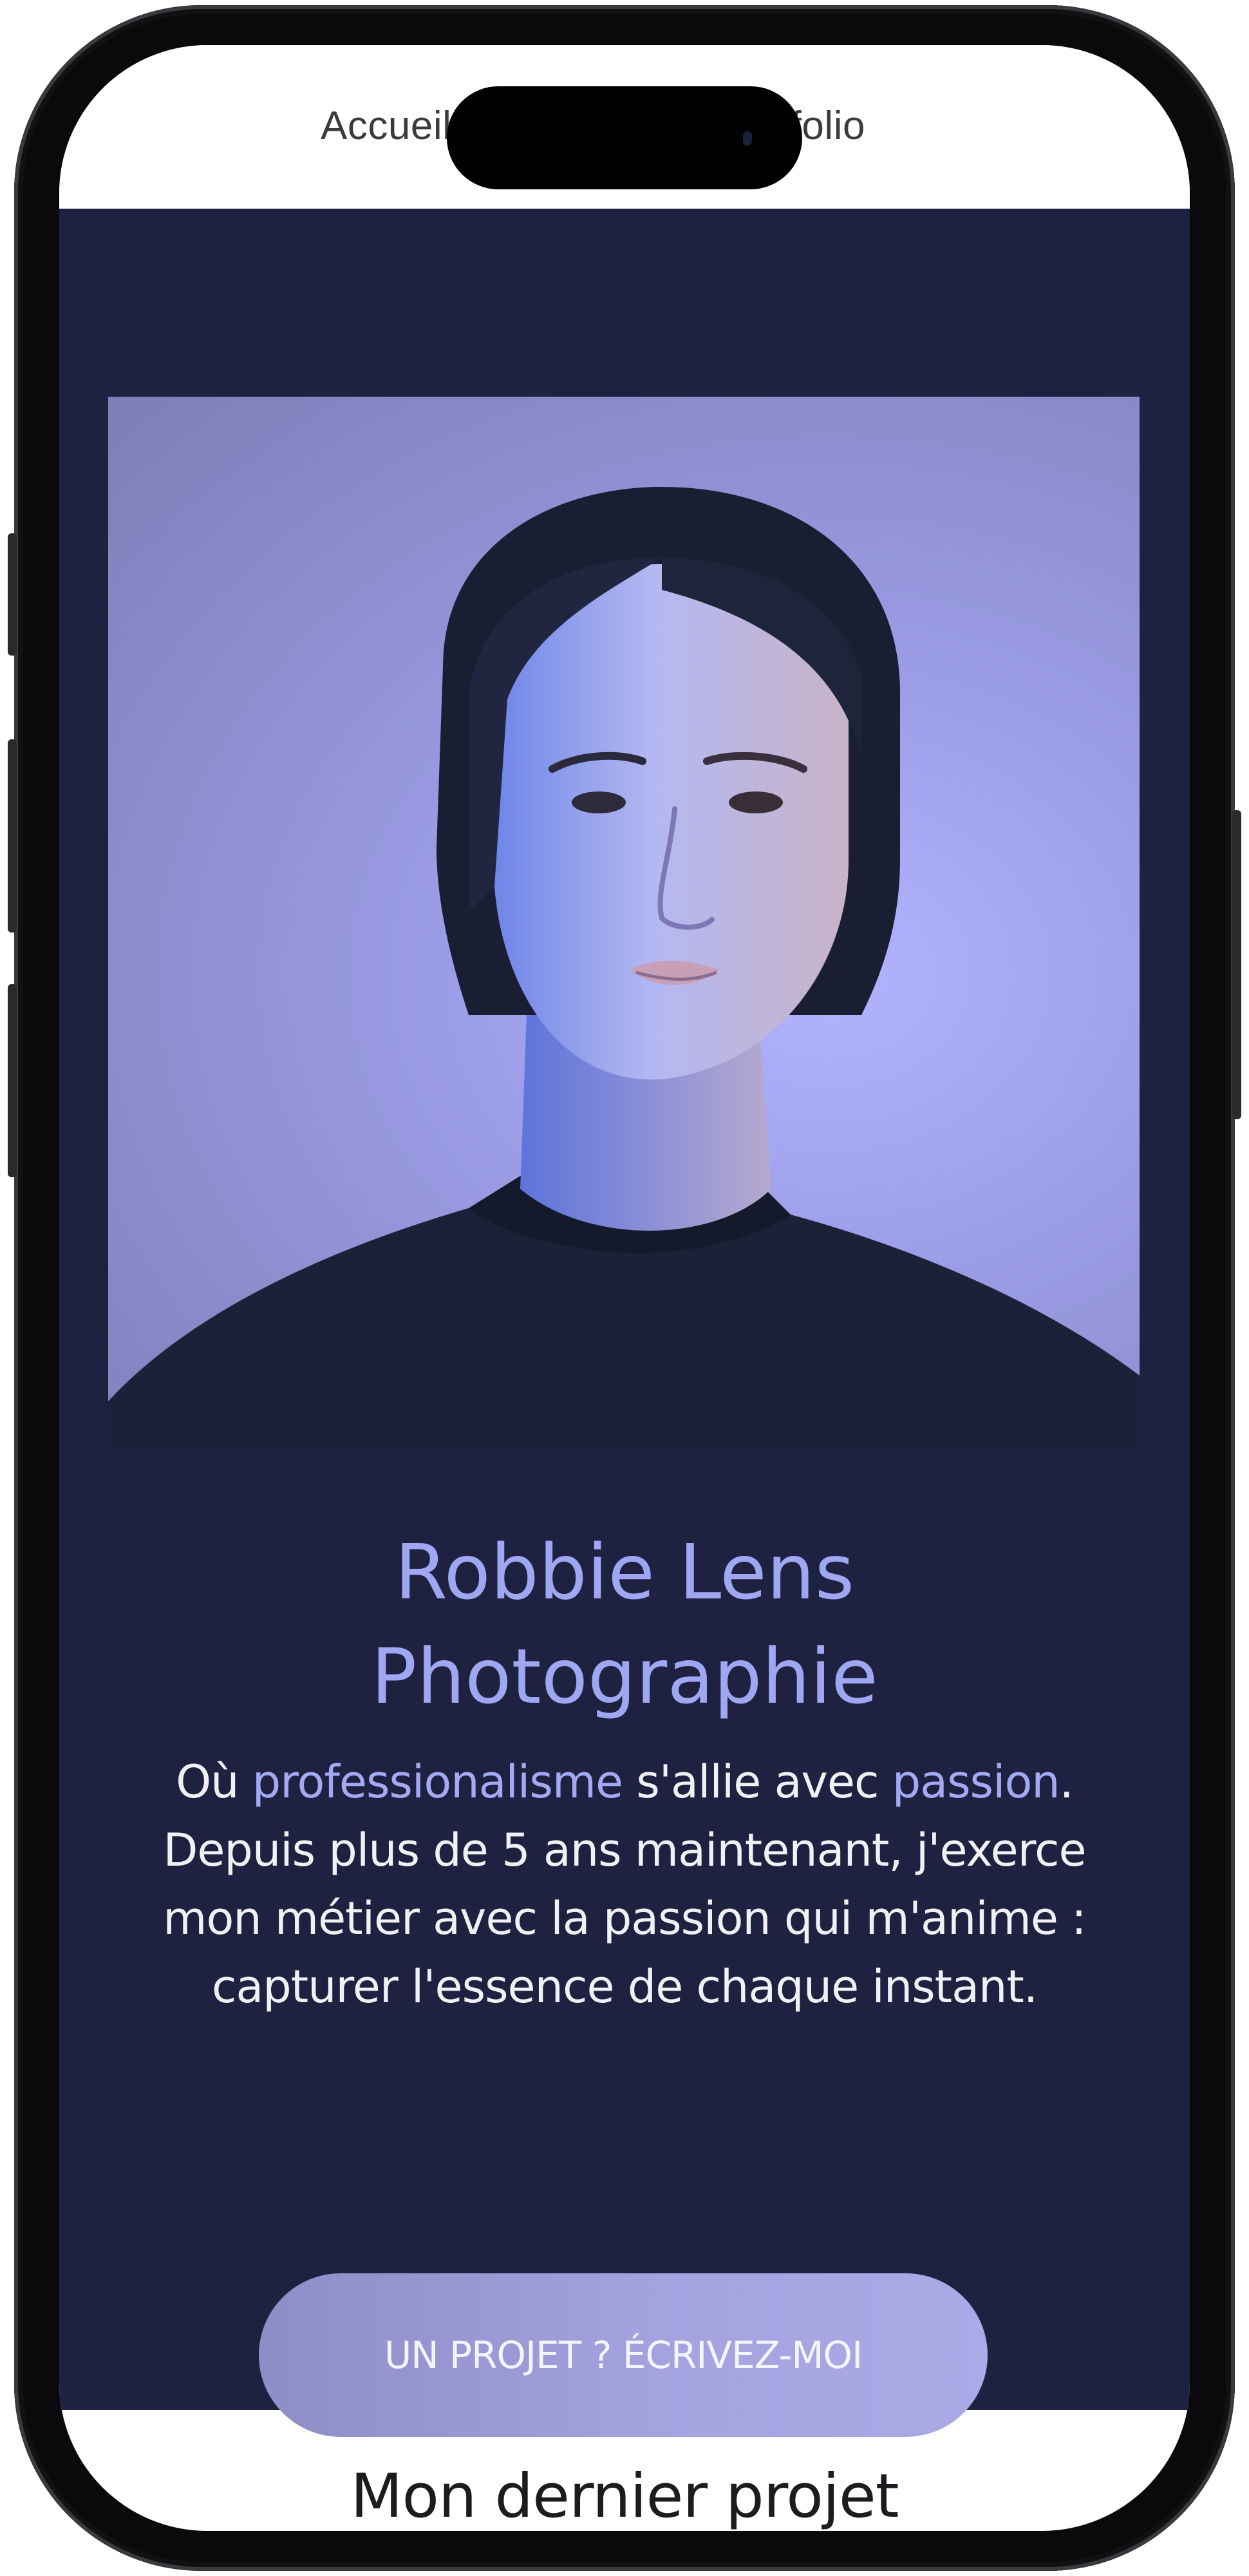 Image resolution: width=1249 pixels, height=2576 pixels. I want to click on title-line-1: Robbie Lens, so click(624, 1572).